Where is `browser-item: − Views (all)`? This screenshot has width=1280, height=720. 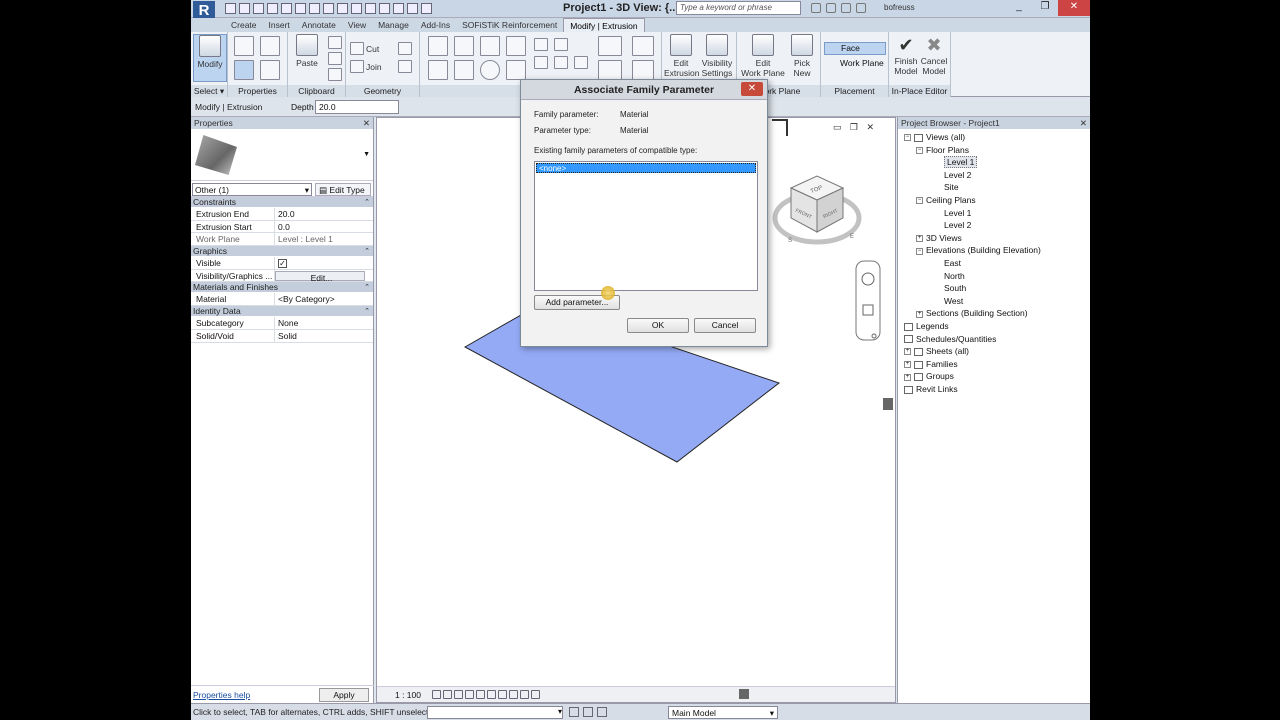
browser-item: − Views (all) is located at coordinates (934, 137).